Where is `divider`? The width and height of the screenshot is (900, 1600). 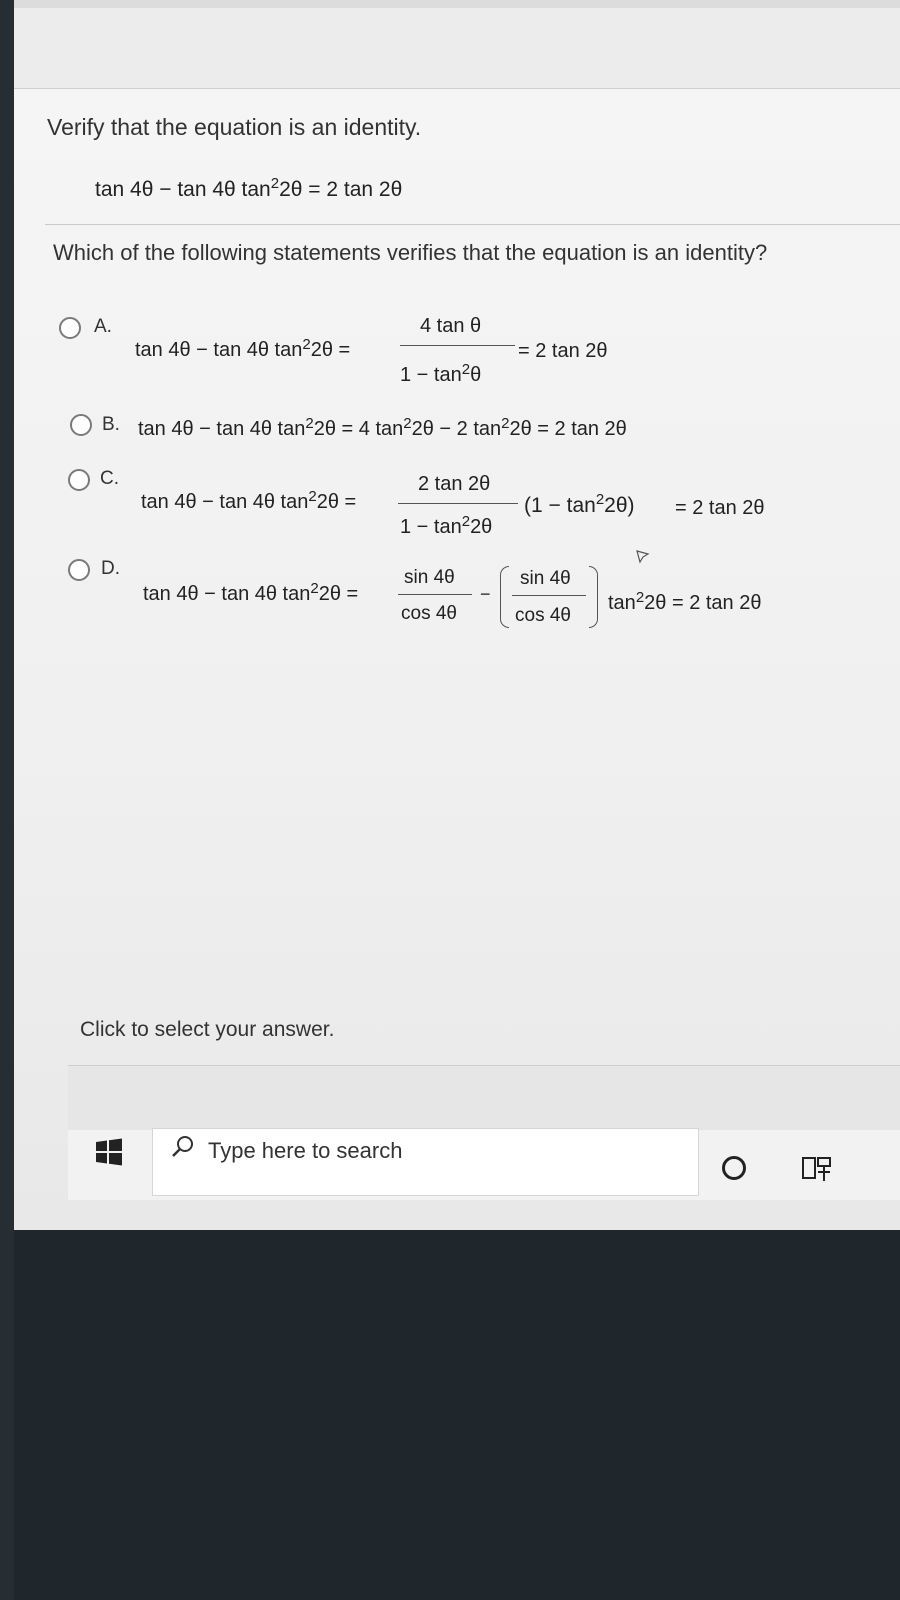
divider is located at coordinates (472, 224).